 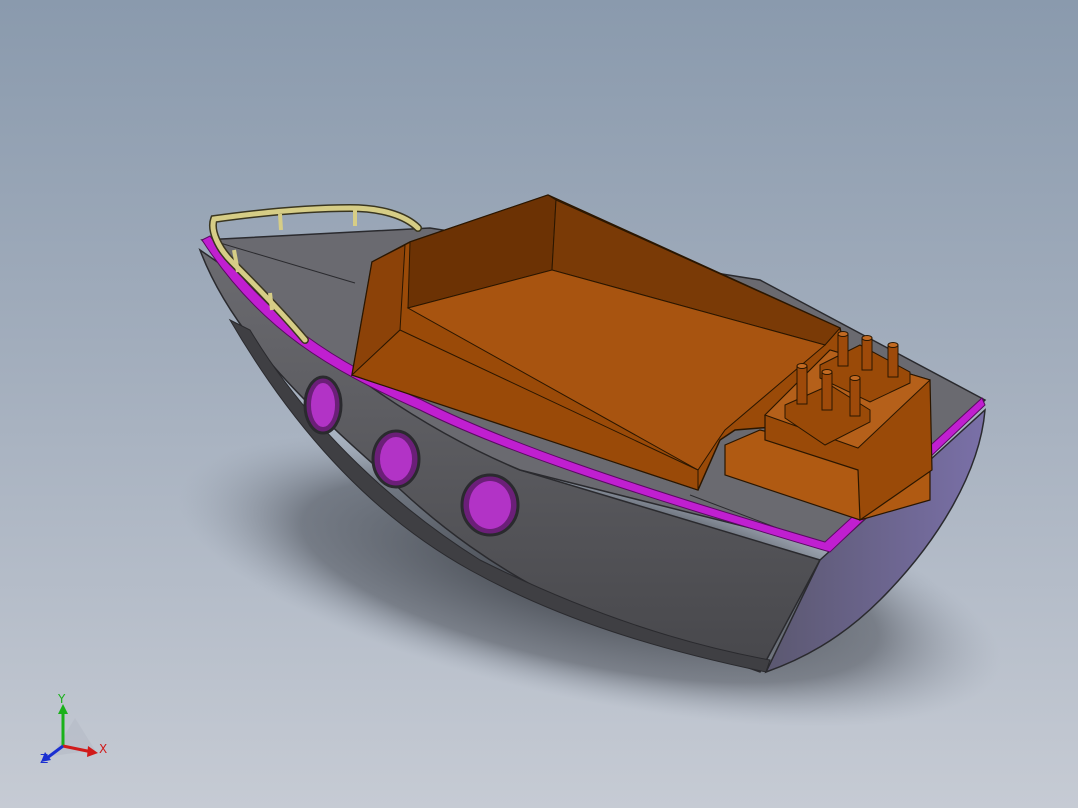 What do you see at coordinates (103, 749) in the screenshot?
I see `x-axis-label: X` at bounding box center [103, 749].